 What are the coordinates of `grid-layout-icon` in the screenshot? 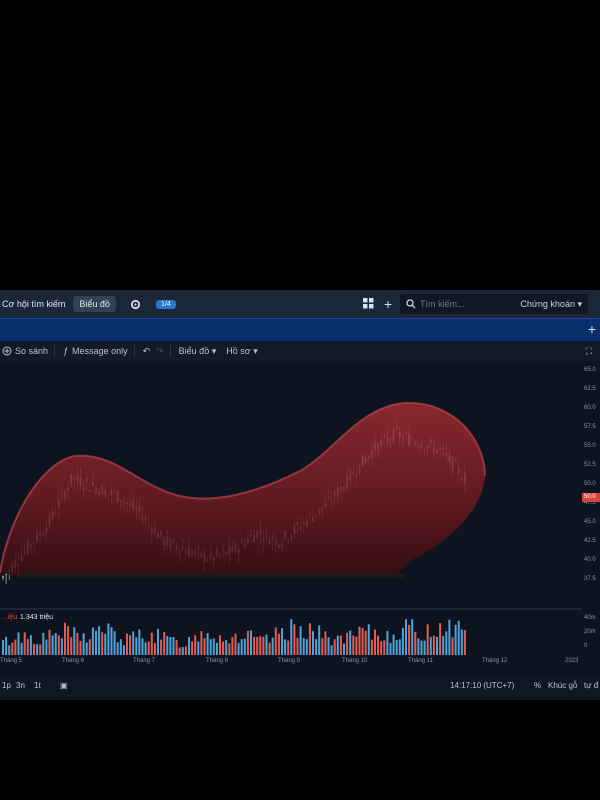 It's located at (368, 304).